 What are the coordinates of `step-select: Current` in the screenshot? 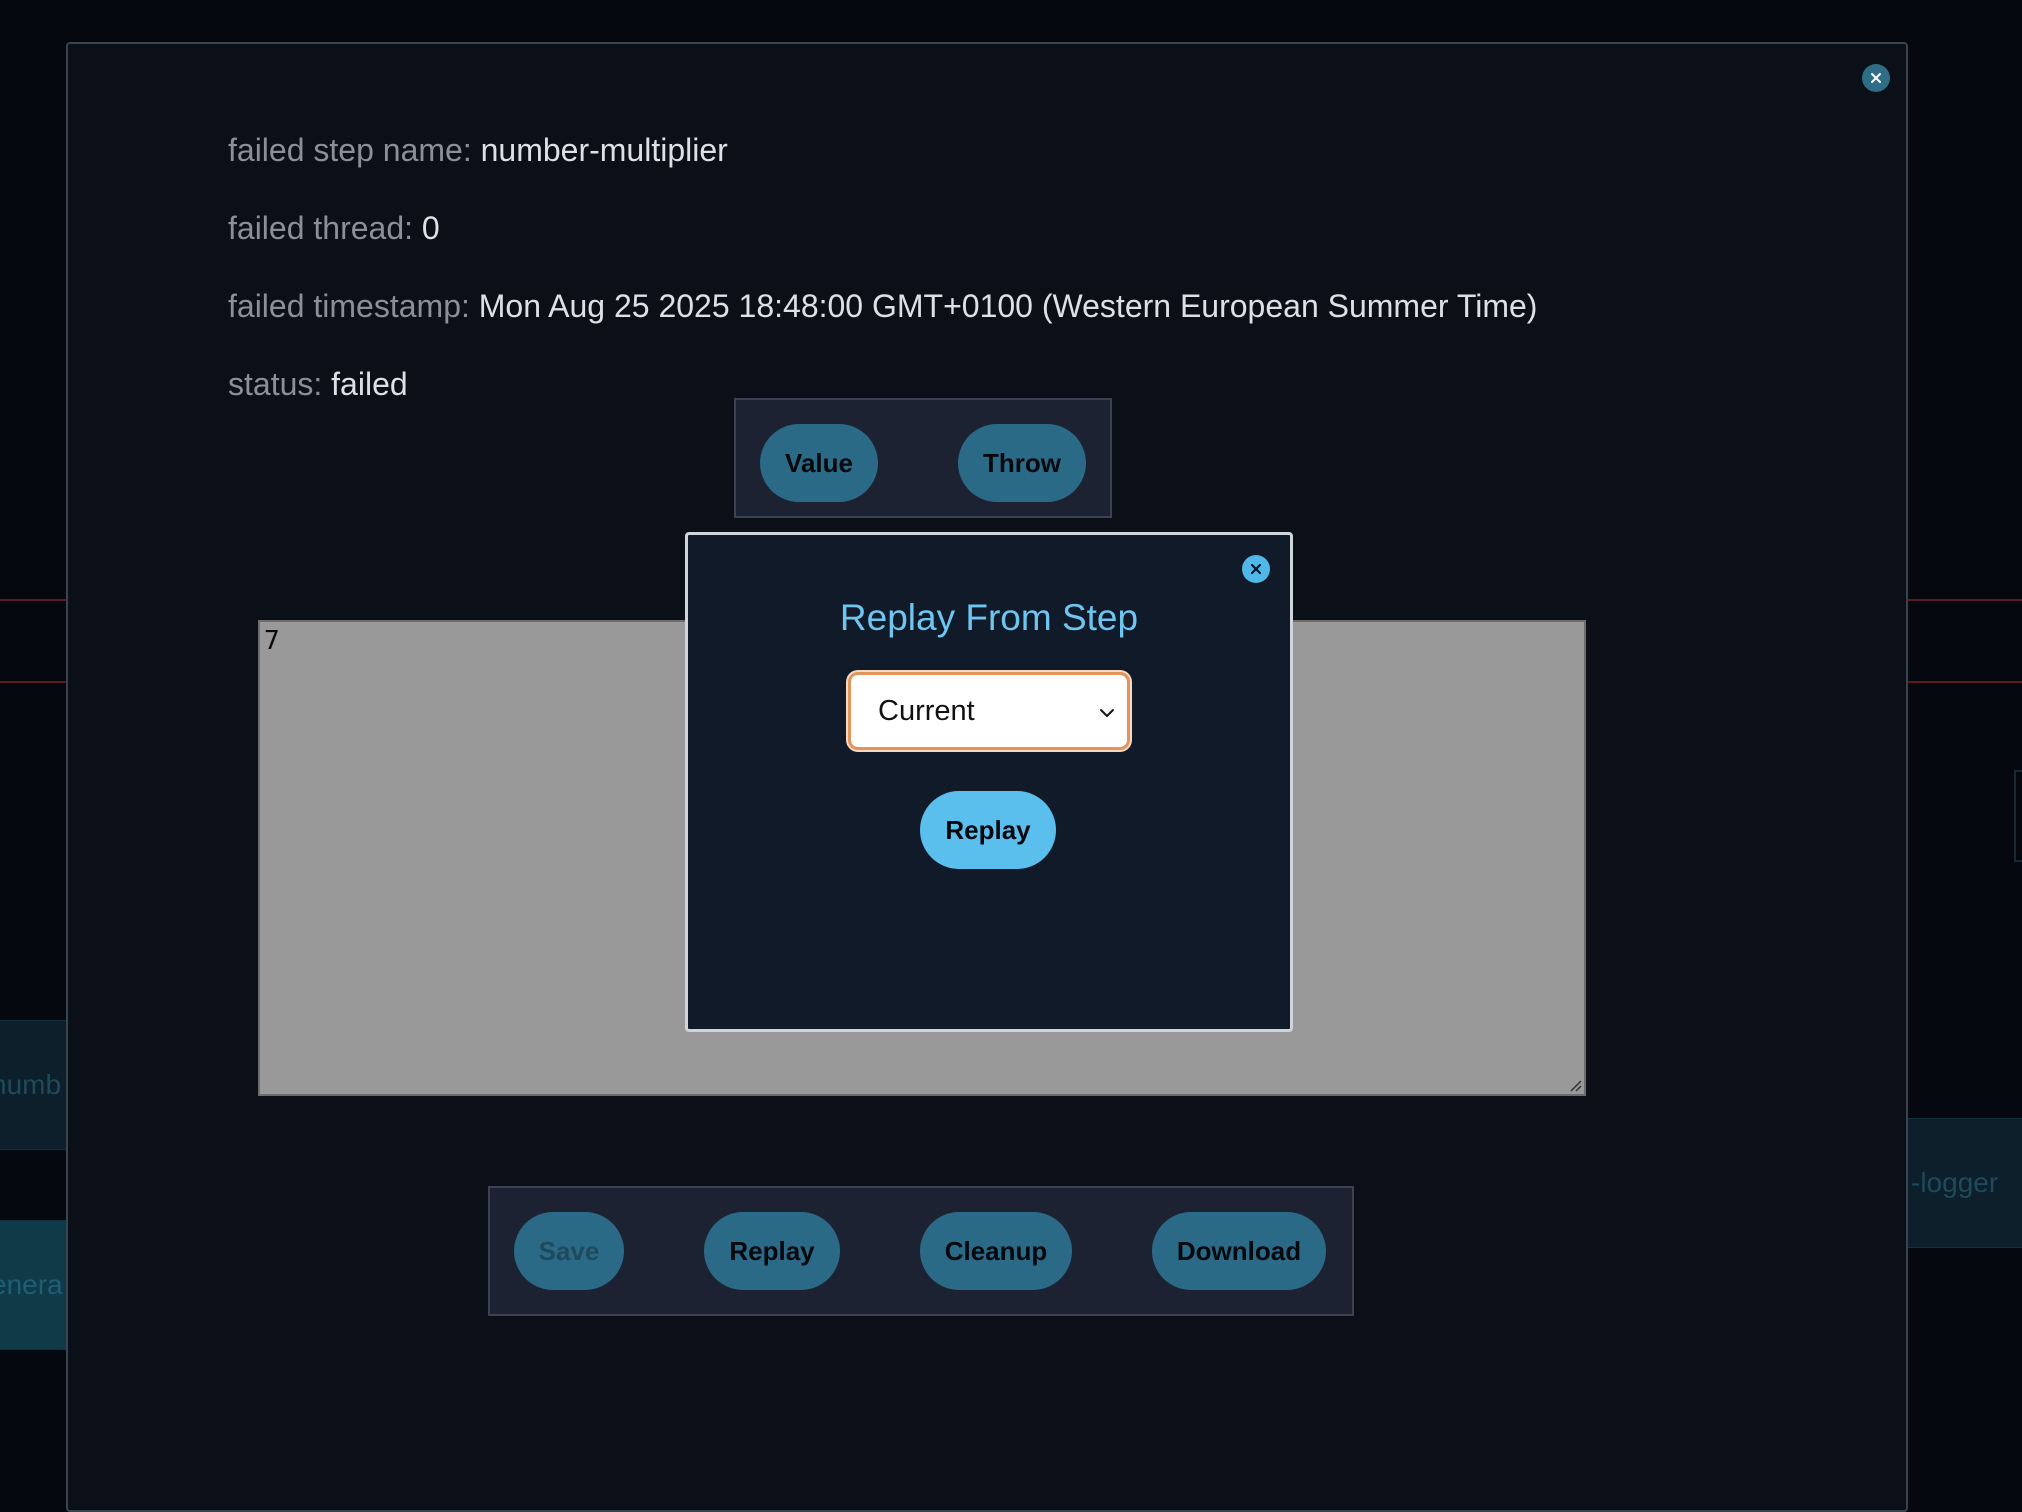 It's located at (989, 711).